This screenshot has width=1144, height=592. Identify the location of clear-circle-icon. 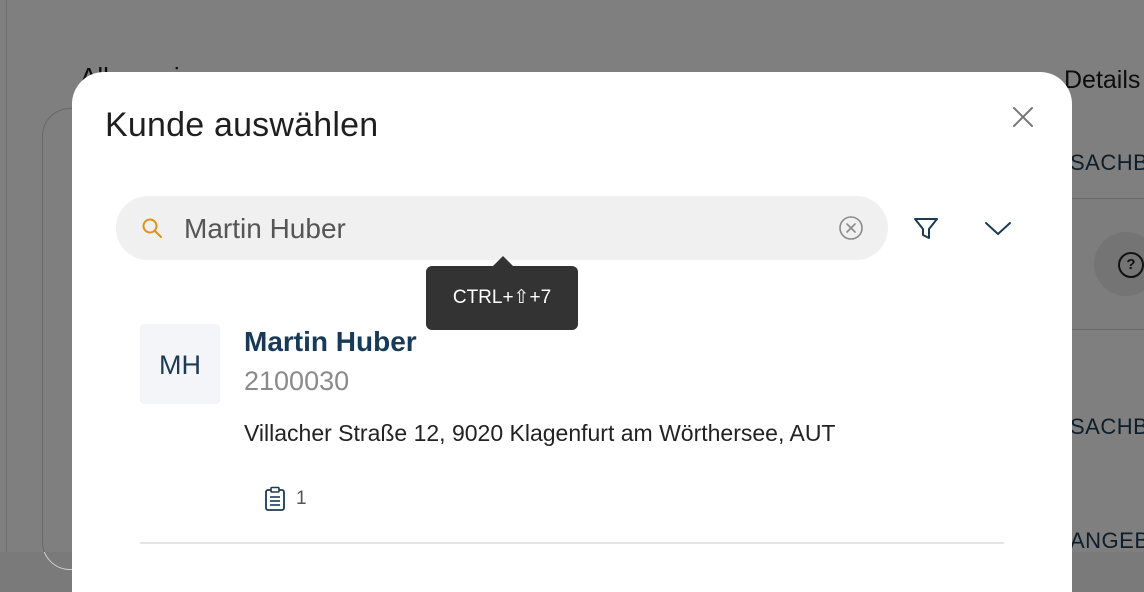
(851, 228).